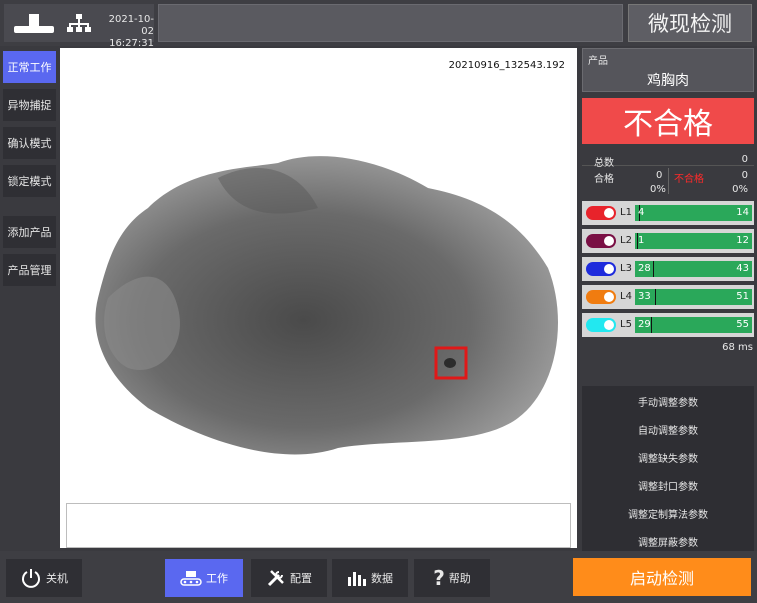  Describe the element at coordinates (644, 268) in the screenshot. I see `lane-low-value: 28` at that location.